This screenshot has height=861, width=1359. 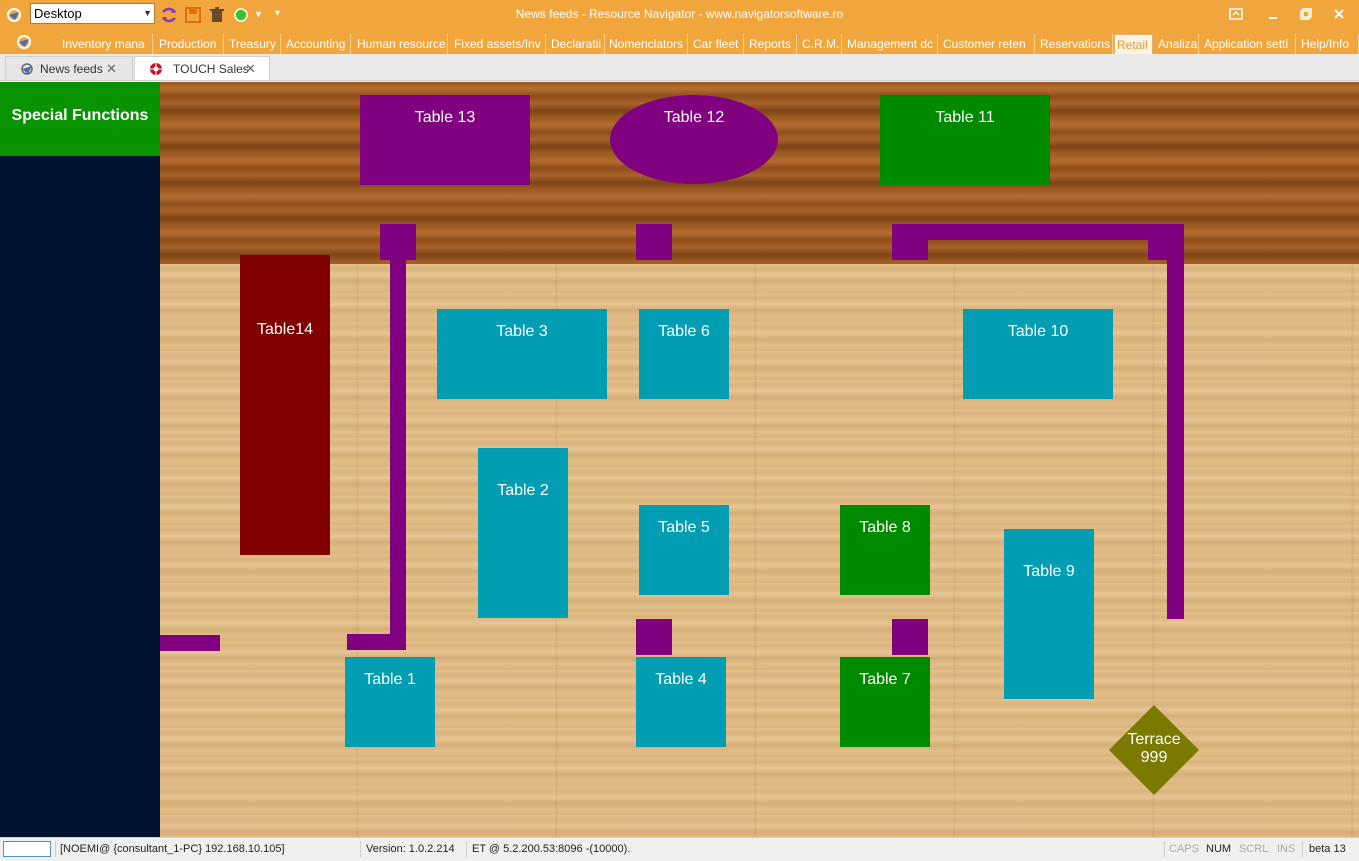 What do you see at coordinates (988, 44) in the screenshot?
I see `tab-customer-reten: Customer reten` at bounding box center [988, 44].